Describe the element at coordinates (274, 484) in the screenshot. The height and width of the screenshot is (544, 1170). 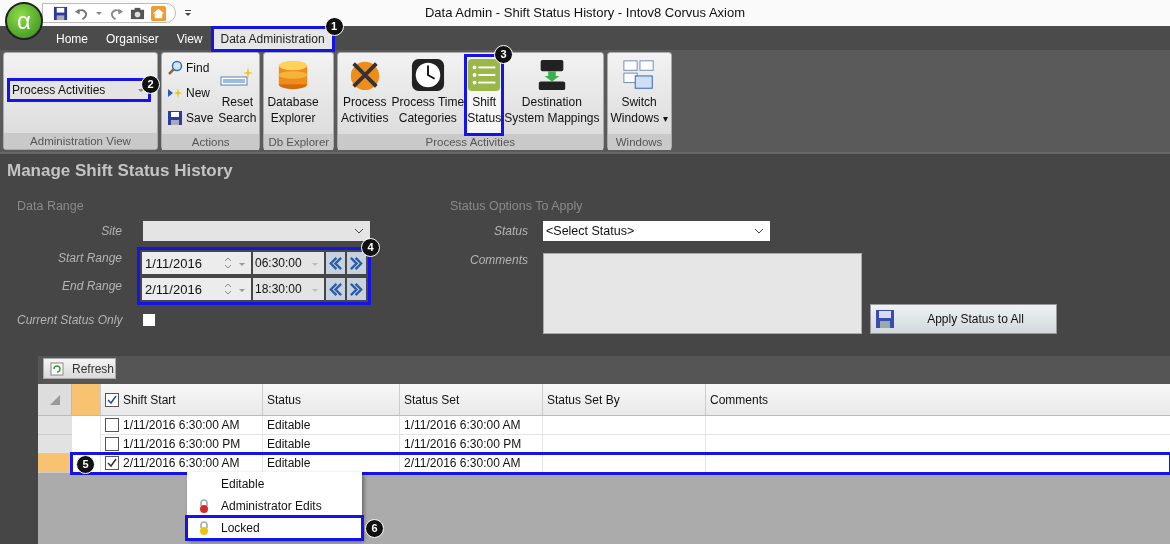
I see `menu-item: Editable` at that location.